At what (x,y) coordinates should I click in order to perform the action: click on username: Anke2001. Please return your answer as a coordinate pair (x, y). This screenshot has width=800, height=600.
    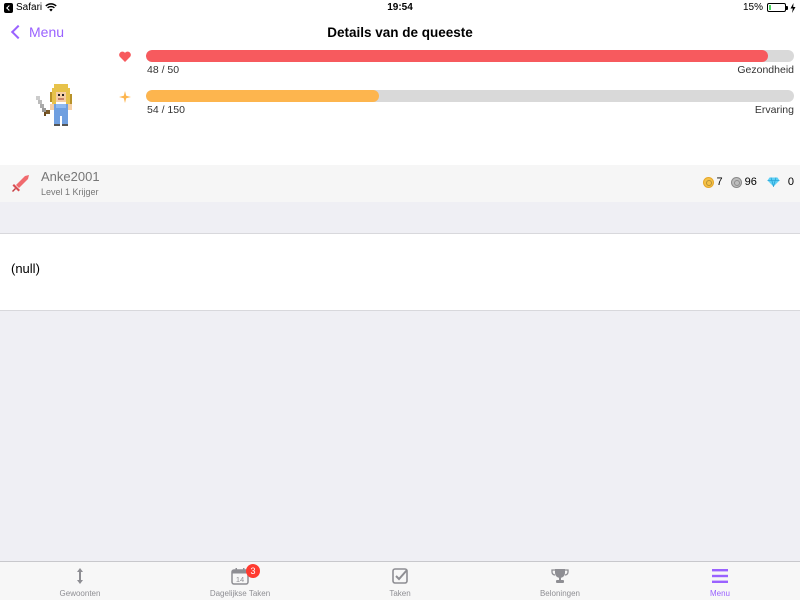
    Looking at the image, I should click on (70, 176).